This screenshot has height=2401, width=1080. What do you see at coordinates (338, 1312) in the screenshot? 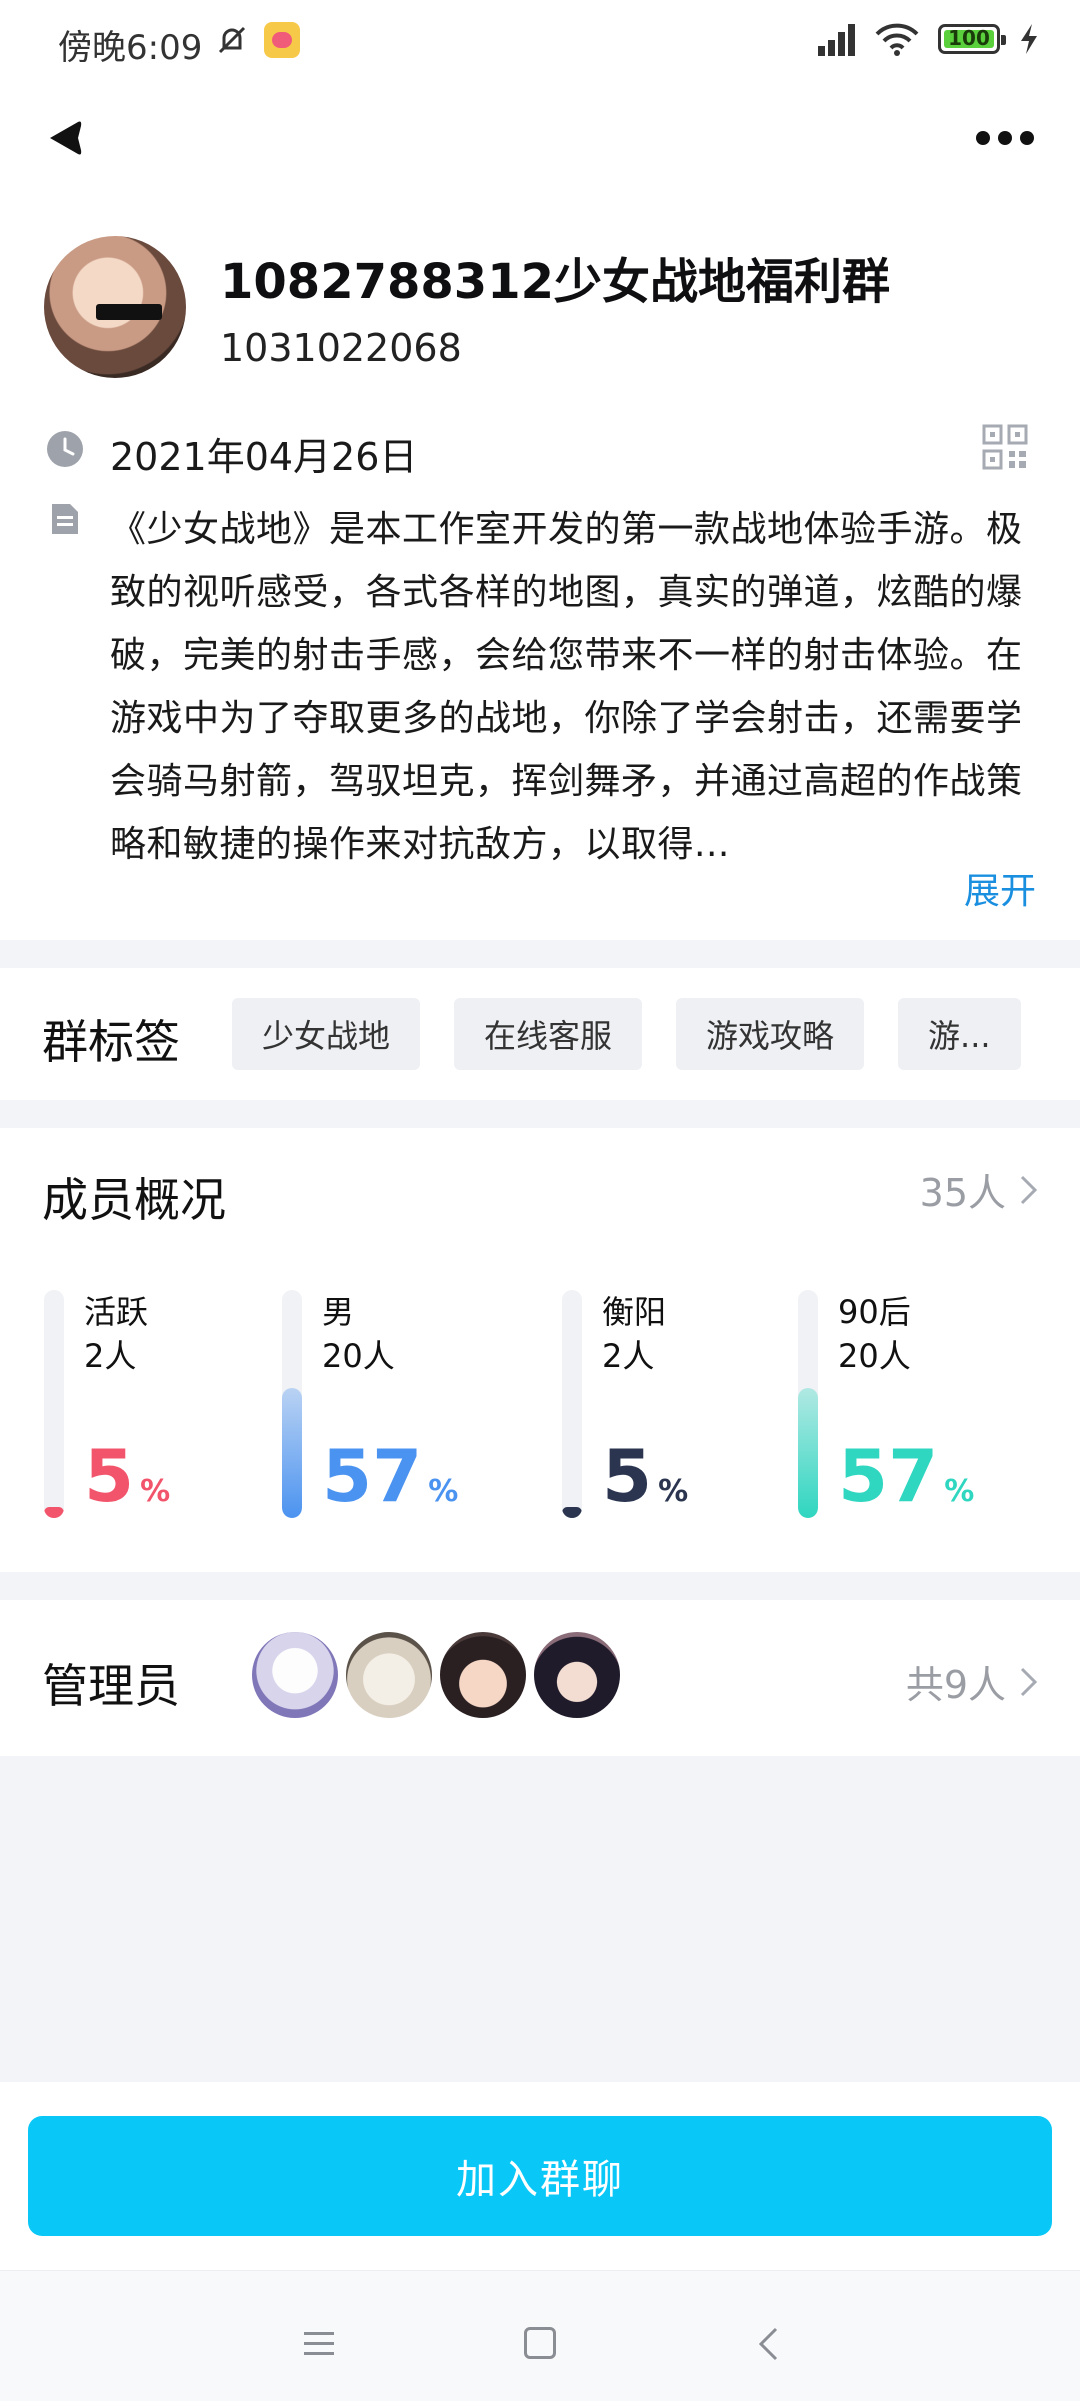
I see `stat-label: 男` at bounding box center [338, 1312].